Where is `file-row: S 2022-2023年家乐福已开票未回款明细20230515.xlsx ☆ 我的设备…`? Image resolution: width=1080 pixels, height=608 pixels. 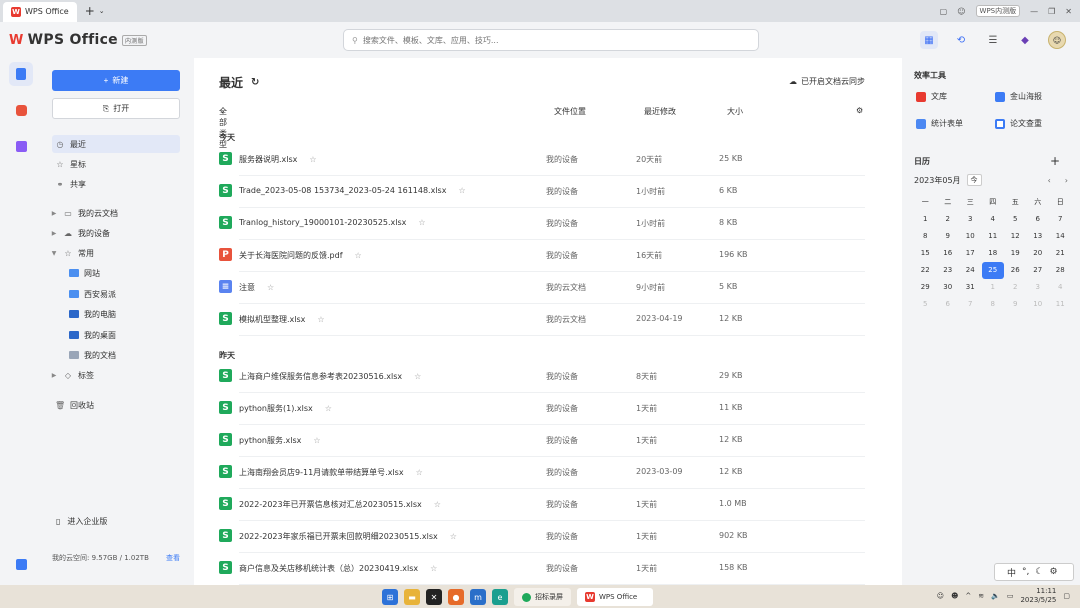
file-row: S 2022-2023年家乐福已开票未回款明细20230515.xlsx ☆ 我的设备… is located at coordinates (542, 538).